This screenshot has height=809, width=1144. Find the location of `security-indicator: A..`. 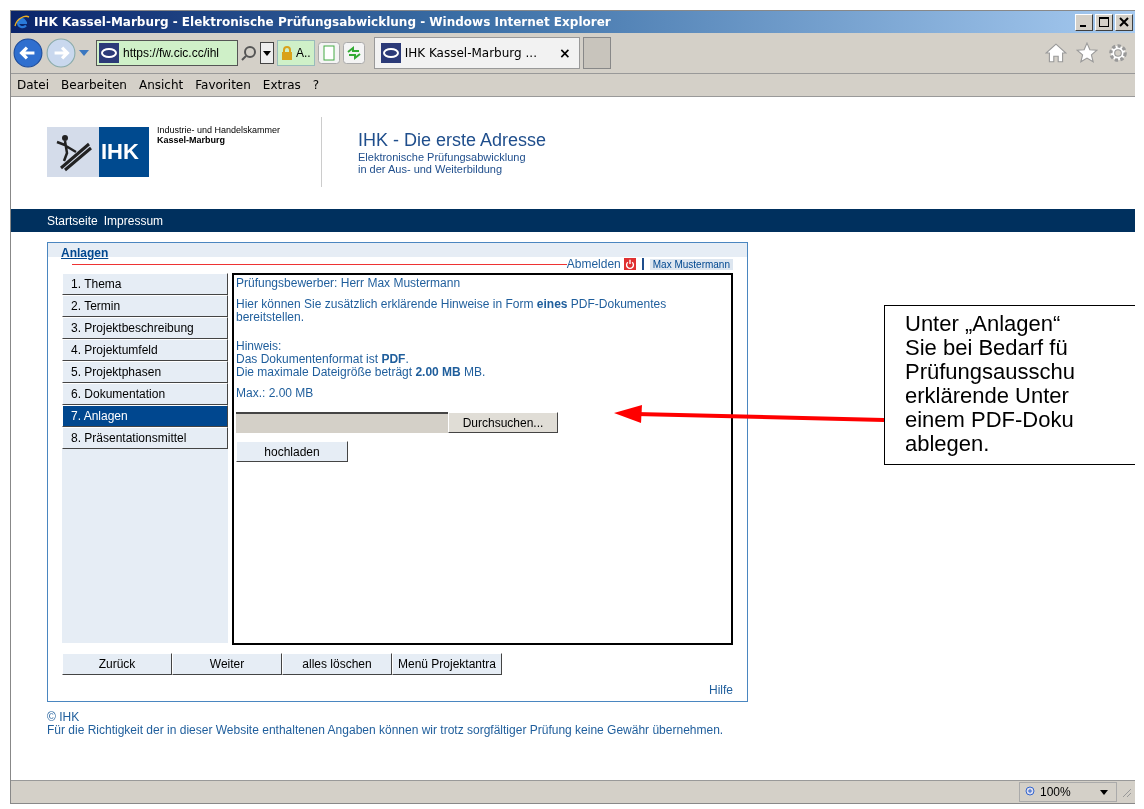

security-indicator: A.. is located at coordinates (296, 53).